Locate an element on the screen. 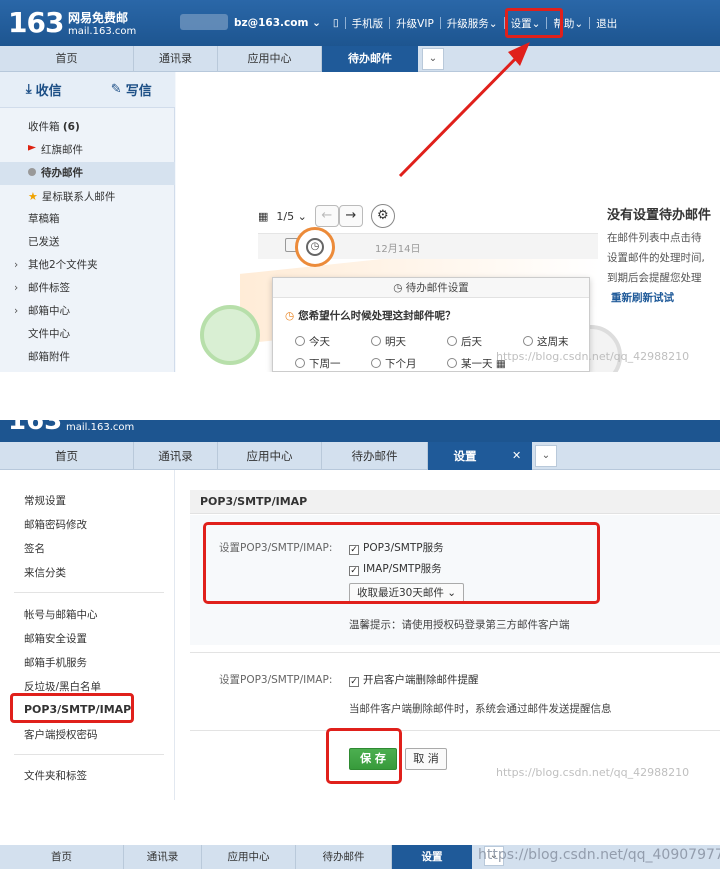 This screenshot has width=720, height=869. logout-link: 退出 is located at coordinates (606, 23).